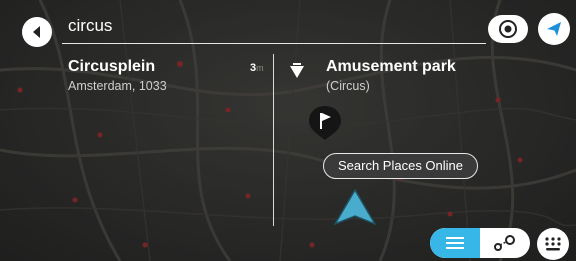  I want to click on map-view-button, so click(505, 243).